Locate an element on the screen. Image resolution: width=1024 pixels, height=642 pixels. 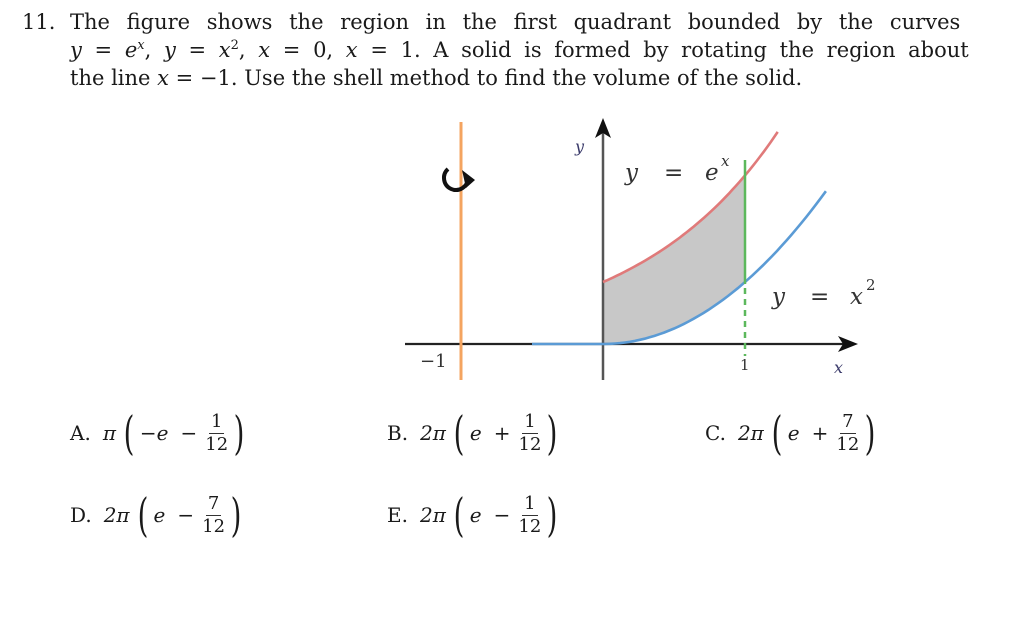
math-var: x is located at coordinates (856, 297).